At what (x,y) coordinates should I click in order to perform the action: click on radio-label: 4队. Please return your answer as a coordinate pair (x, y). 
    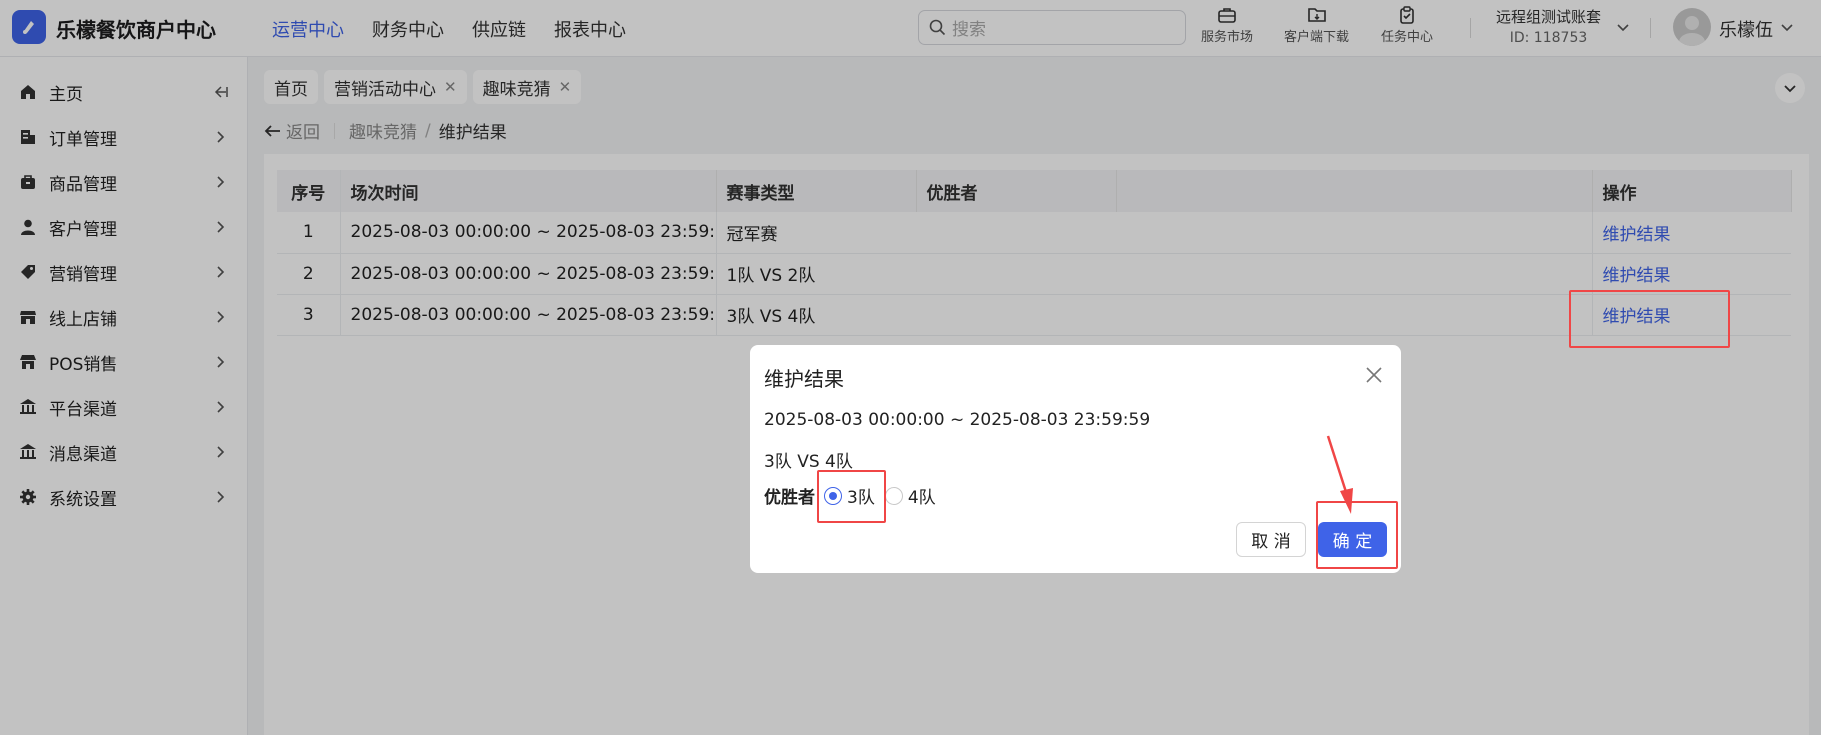
    Looking at the image, I should click on (921, 498).